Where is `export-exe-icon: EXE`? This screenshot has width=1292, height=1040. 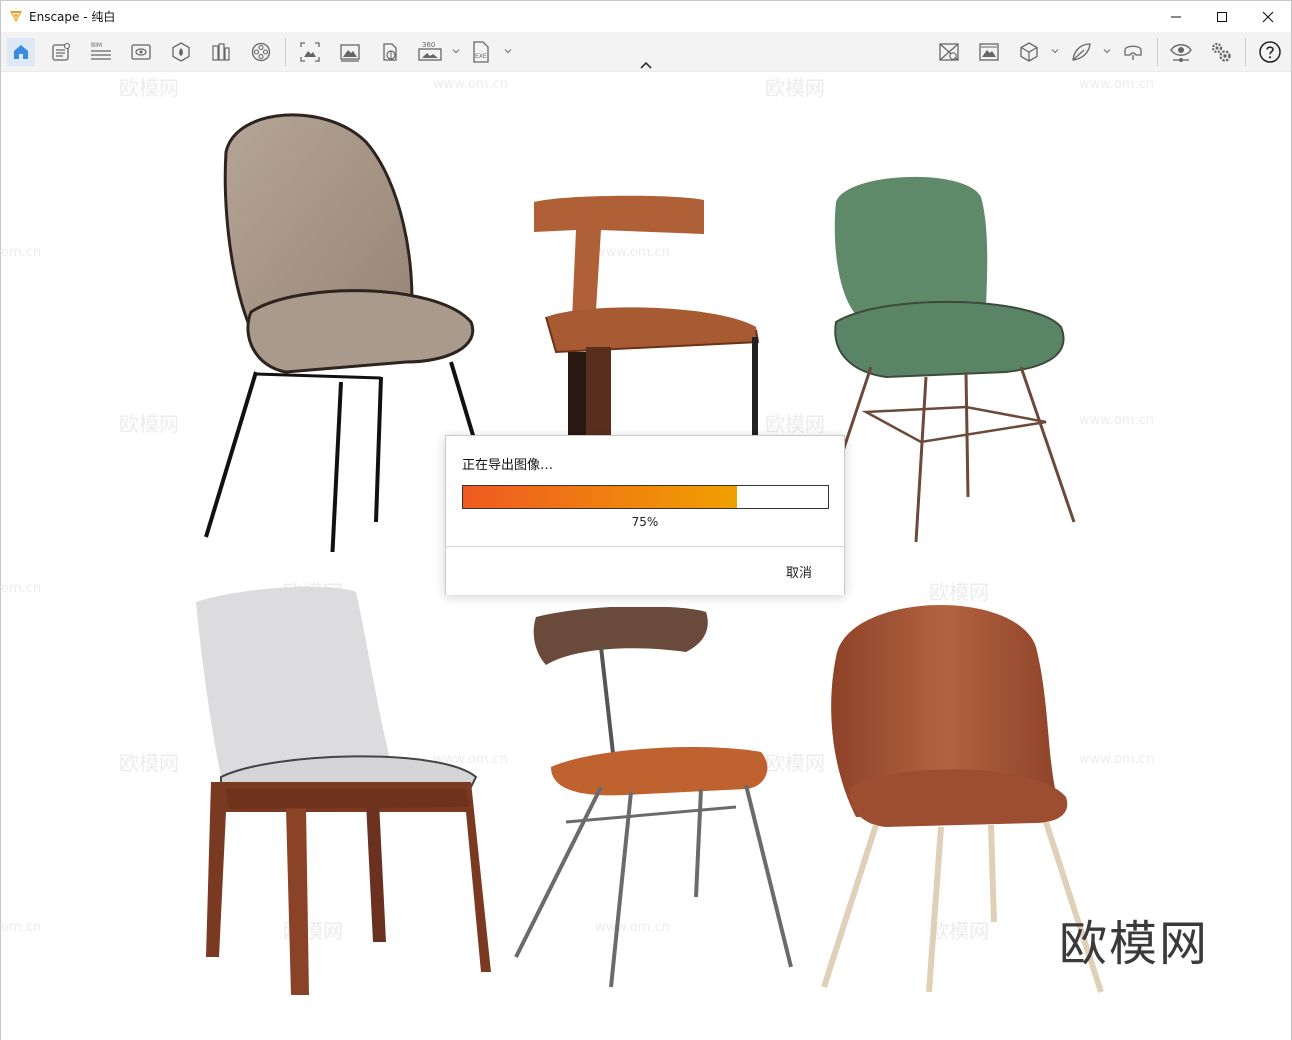 export-exe-icon: EXE is located at coordinates (481, 52).